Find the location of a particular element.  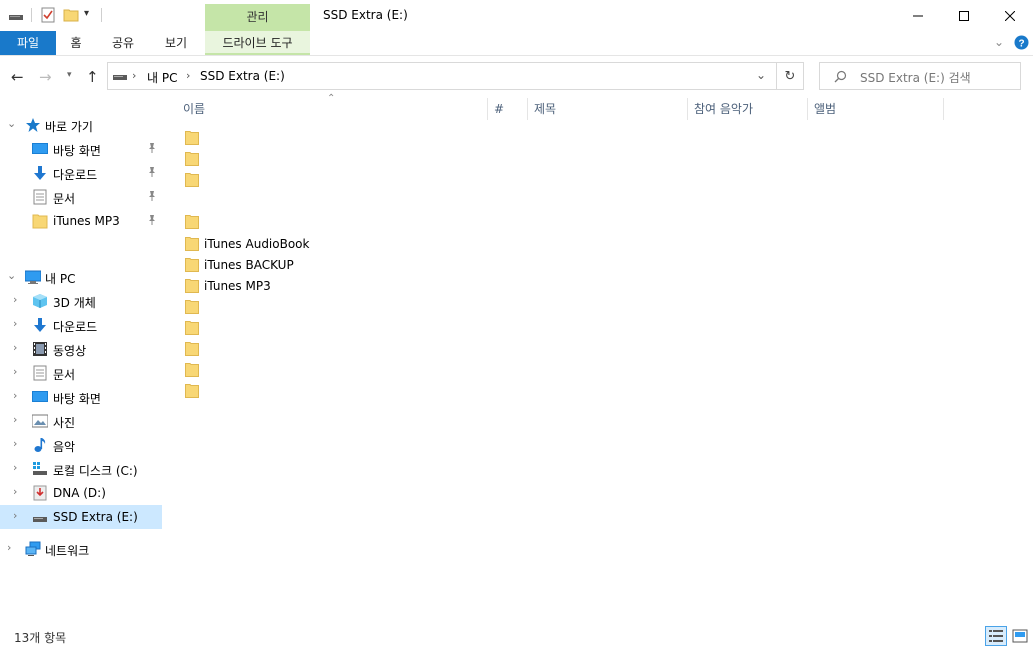

nav-label: SSD Extra (E:) is located at coordinates (95, 517).